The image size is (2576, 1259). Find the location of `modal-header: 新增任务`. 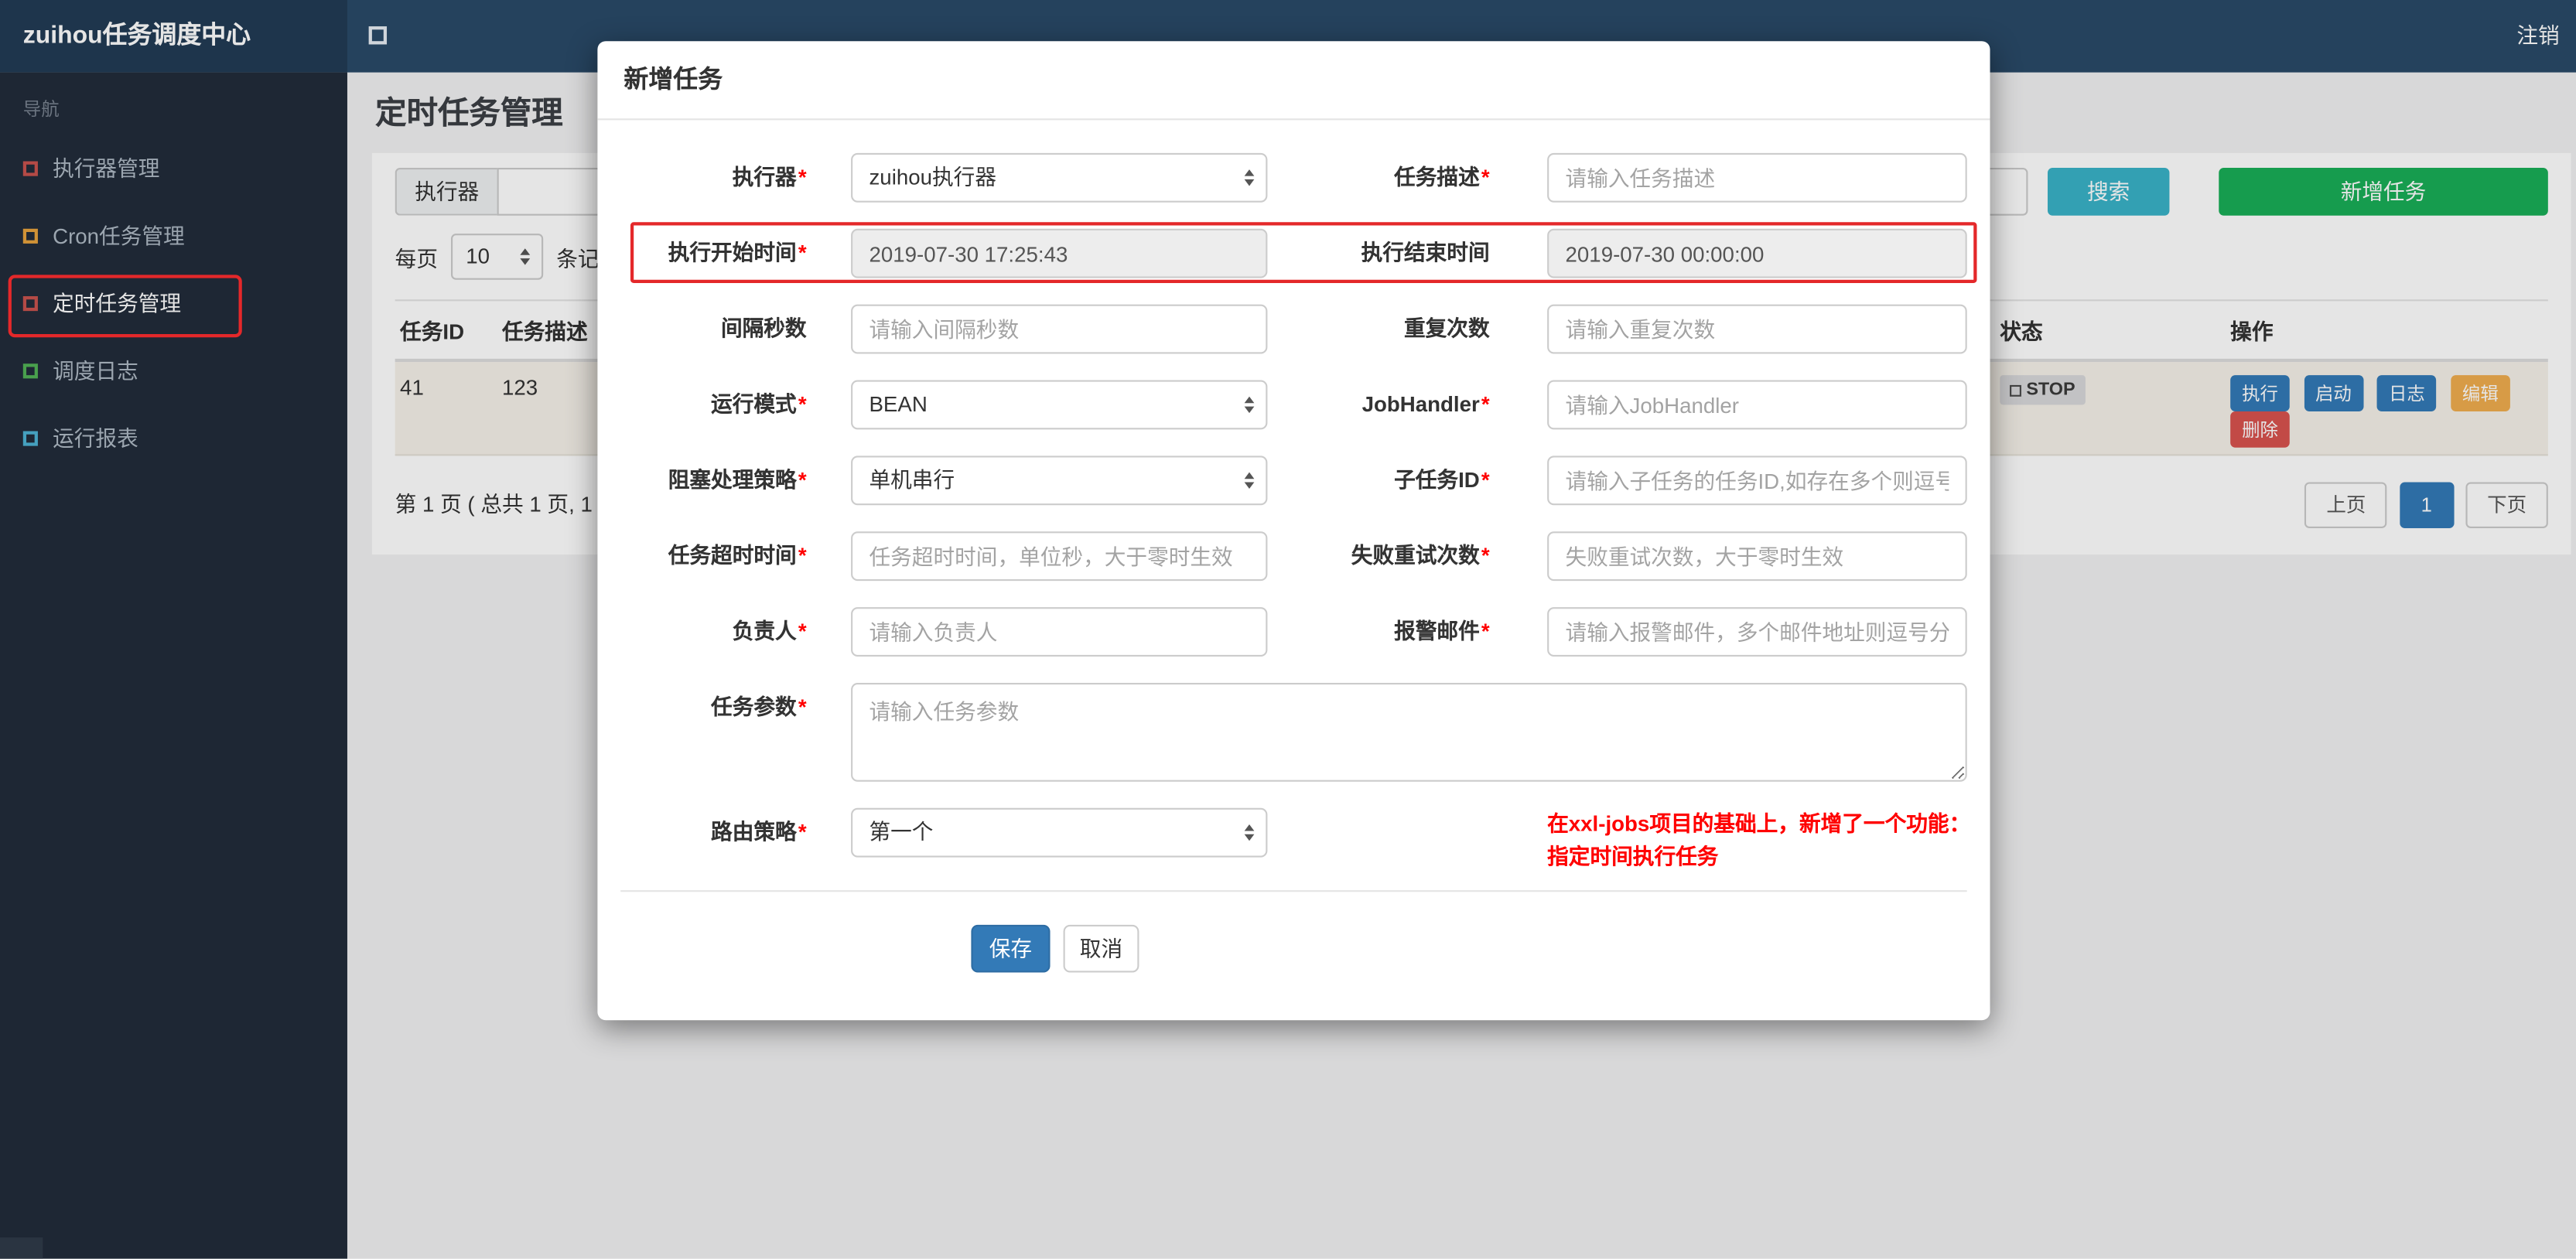

modal-header: 新增任务 is located at coordinates (1293, 81).